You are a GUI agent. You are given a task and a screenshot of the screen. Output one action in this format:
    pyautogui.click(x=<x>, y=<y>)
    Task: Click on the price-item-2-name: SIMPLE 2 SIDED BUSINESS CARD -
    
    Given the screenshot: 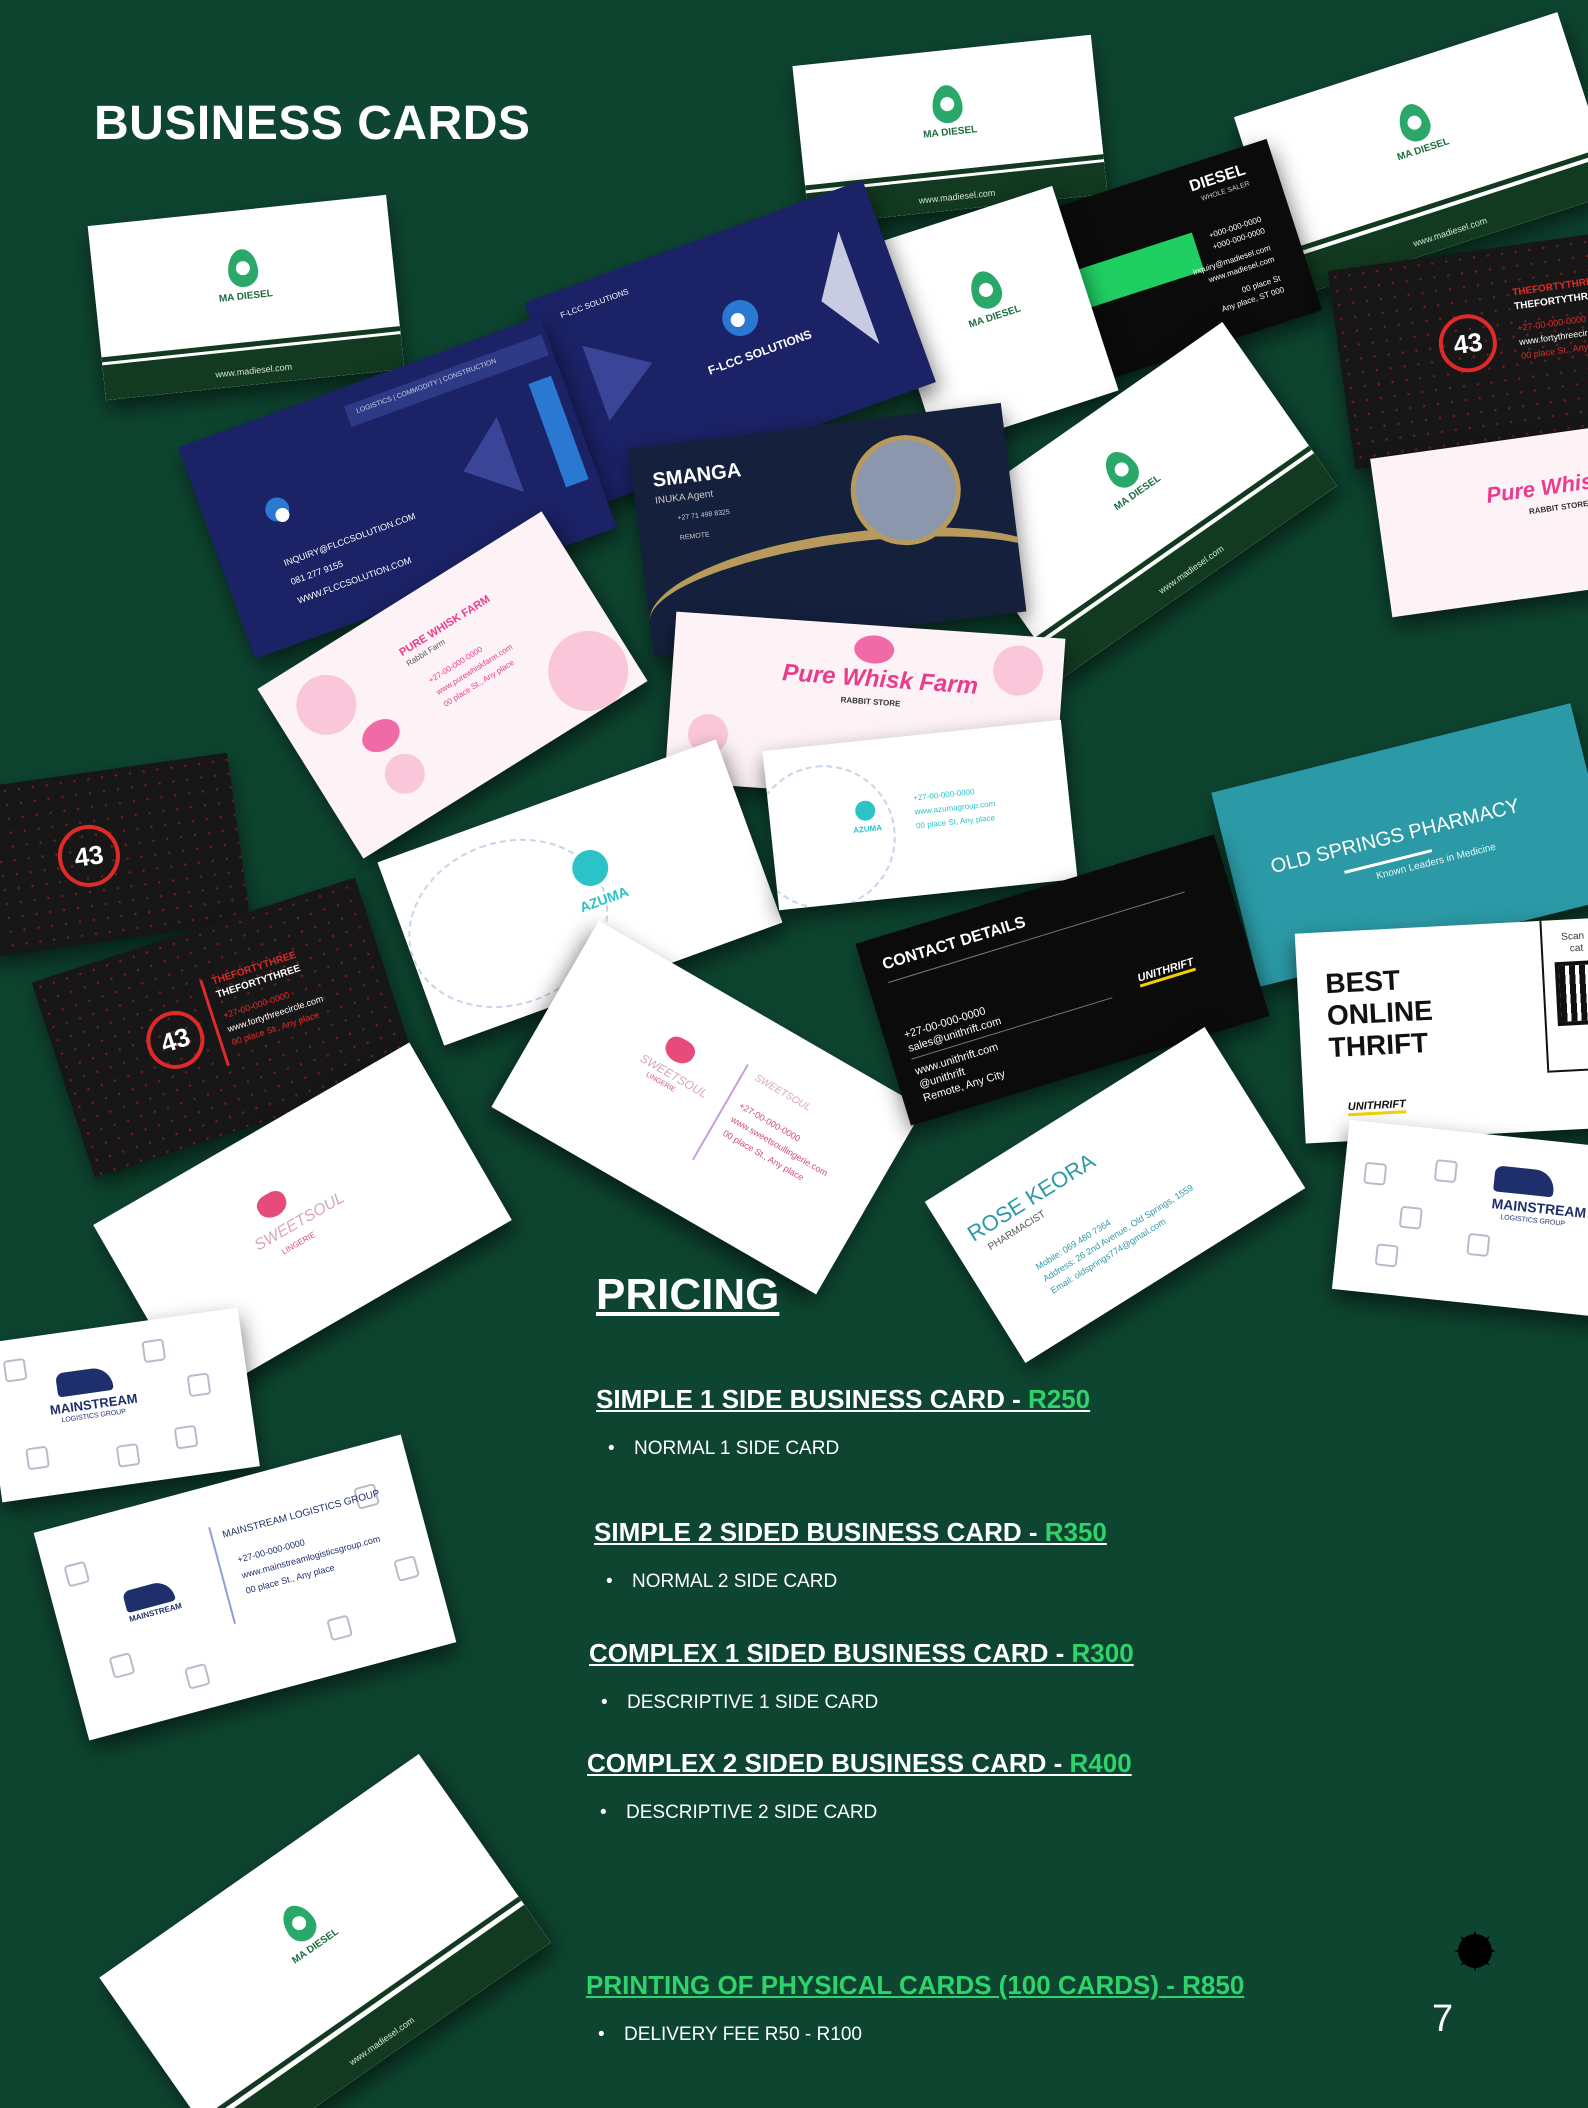 What is the action you would take?
    pyautogui.click(x=819, y=1532)
    